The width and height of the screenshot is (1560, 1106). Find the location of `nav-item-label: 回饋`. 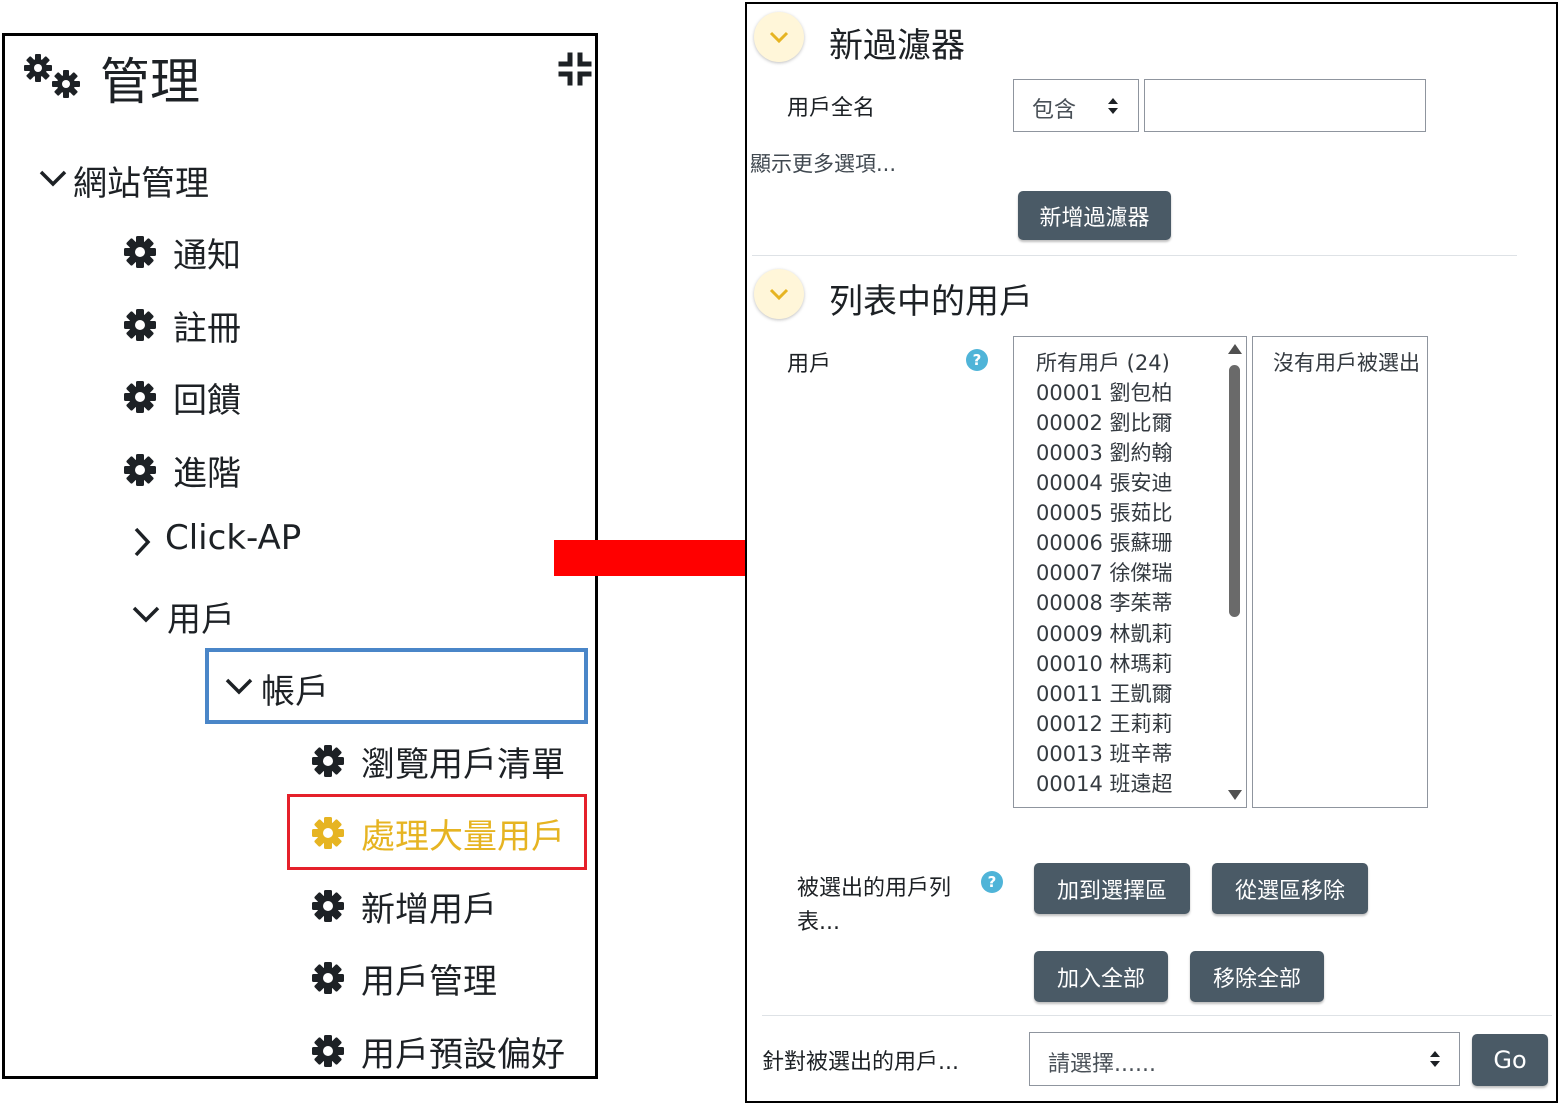

nav-item-label: 回饋 is located at coordinates (207, 401).